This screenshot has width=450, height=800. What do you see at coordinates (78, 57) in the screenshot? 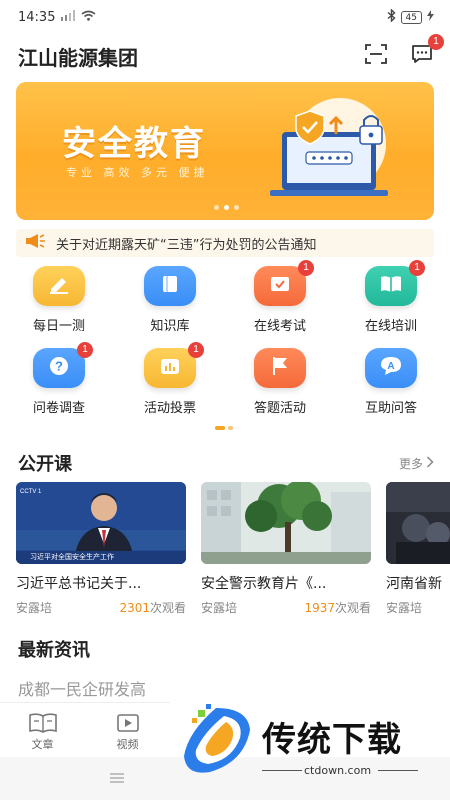
I see `app-title: 江山能源集团` at bounding box center [78, 57].